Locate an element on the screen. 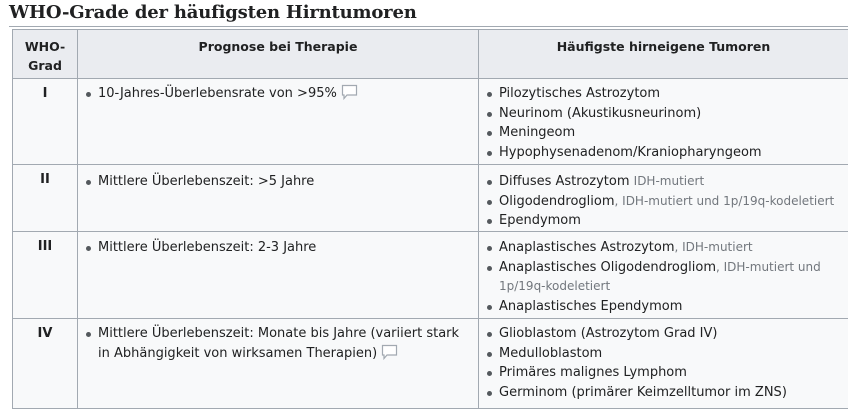  prognosis-text: 10-Jahres-Überlebensrate von >95% is located at coordinates (217, 93).